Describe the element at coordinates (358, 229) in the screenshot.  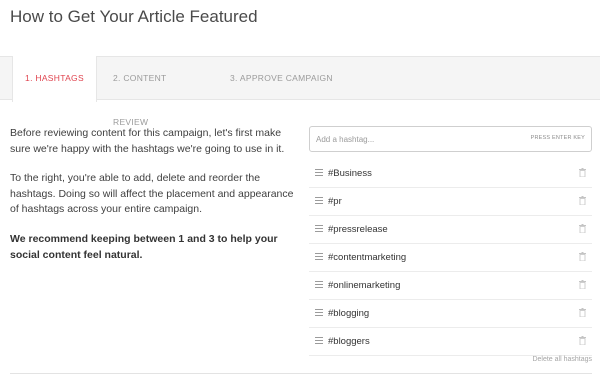
I see `hashtag-label: #pressrelease` at that location.